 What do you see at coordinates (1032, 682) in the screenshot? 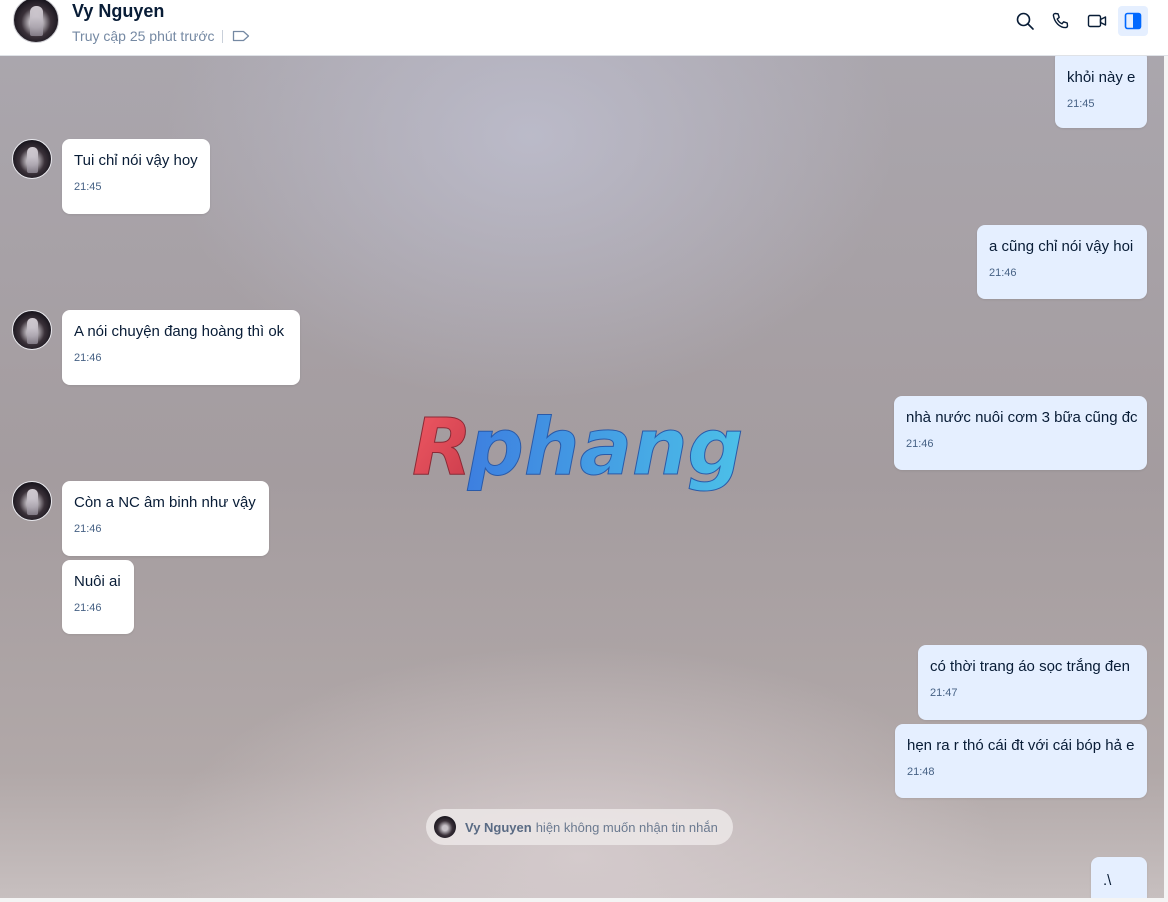
I see `message-bubble-outgoing: có thời trang áo sọc trắng đen 21:47` at bounding box center [1032, 682].